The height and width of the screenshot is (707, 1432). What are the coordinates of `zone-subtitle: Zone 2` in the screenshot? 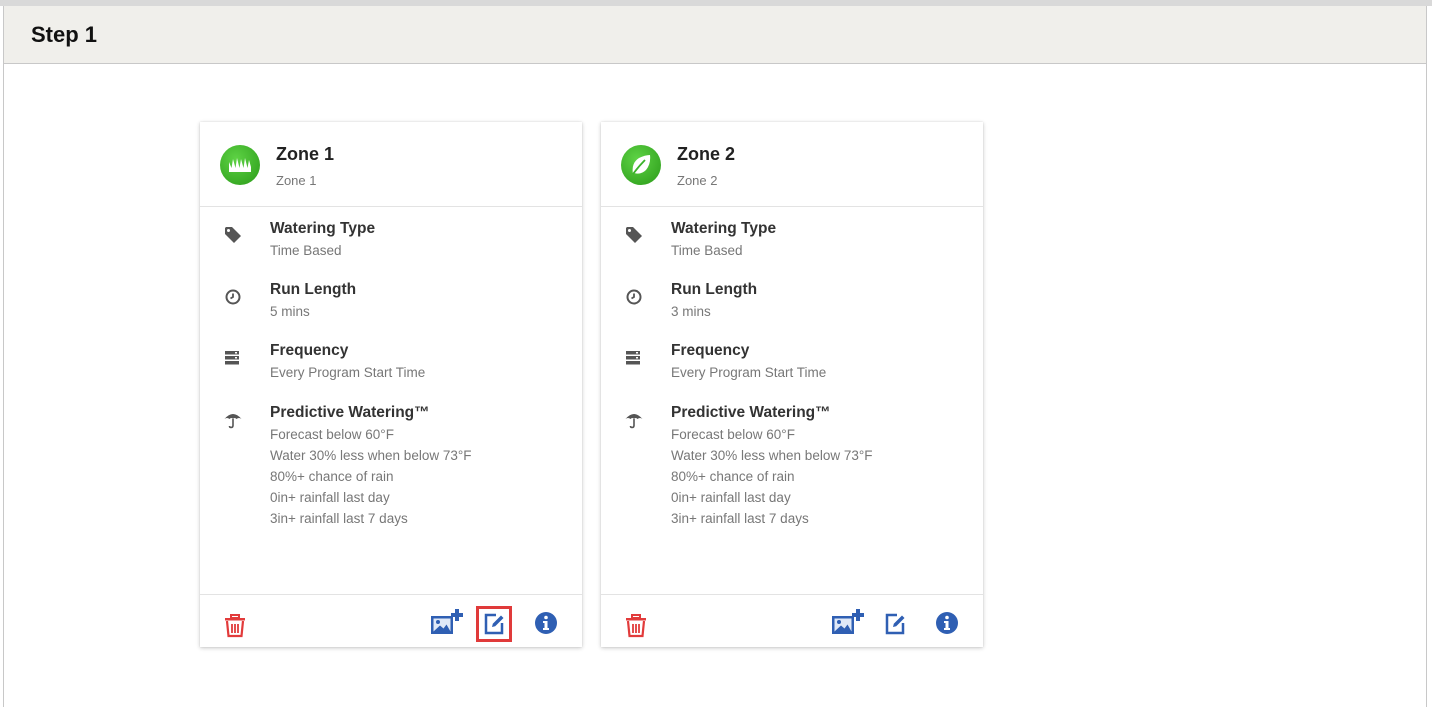 It's located at (697, 180).